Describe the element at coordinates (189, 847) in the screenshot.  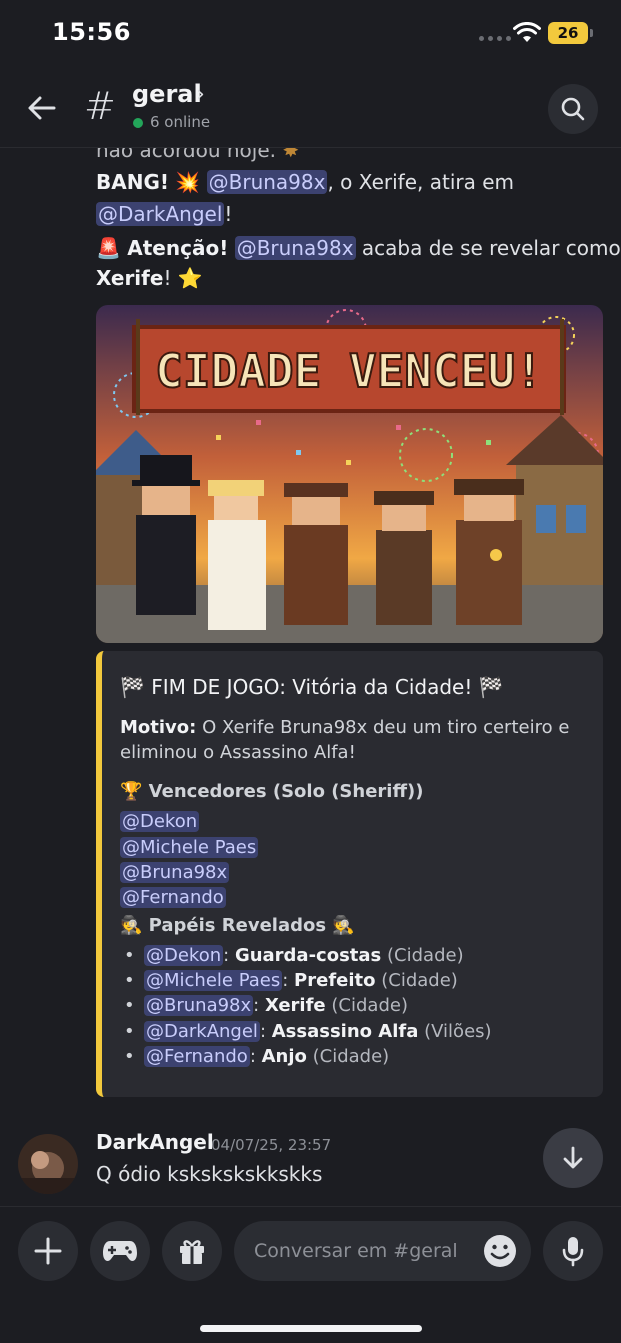
I see `winner-mention: @Michele Paes` at that location.